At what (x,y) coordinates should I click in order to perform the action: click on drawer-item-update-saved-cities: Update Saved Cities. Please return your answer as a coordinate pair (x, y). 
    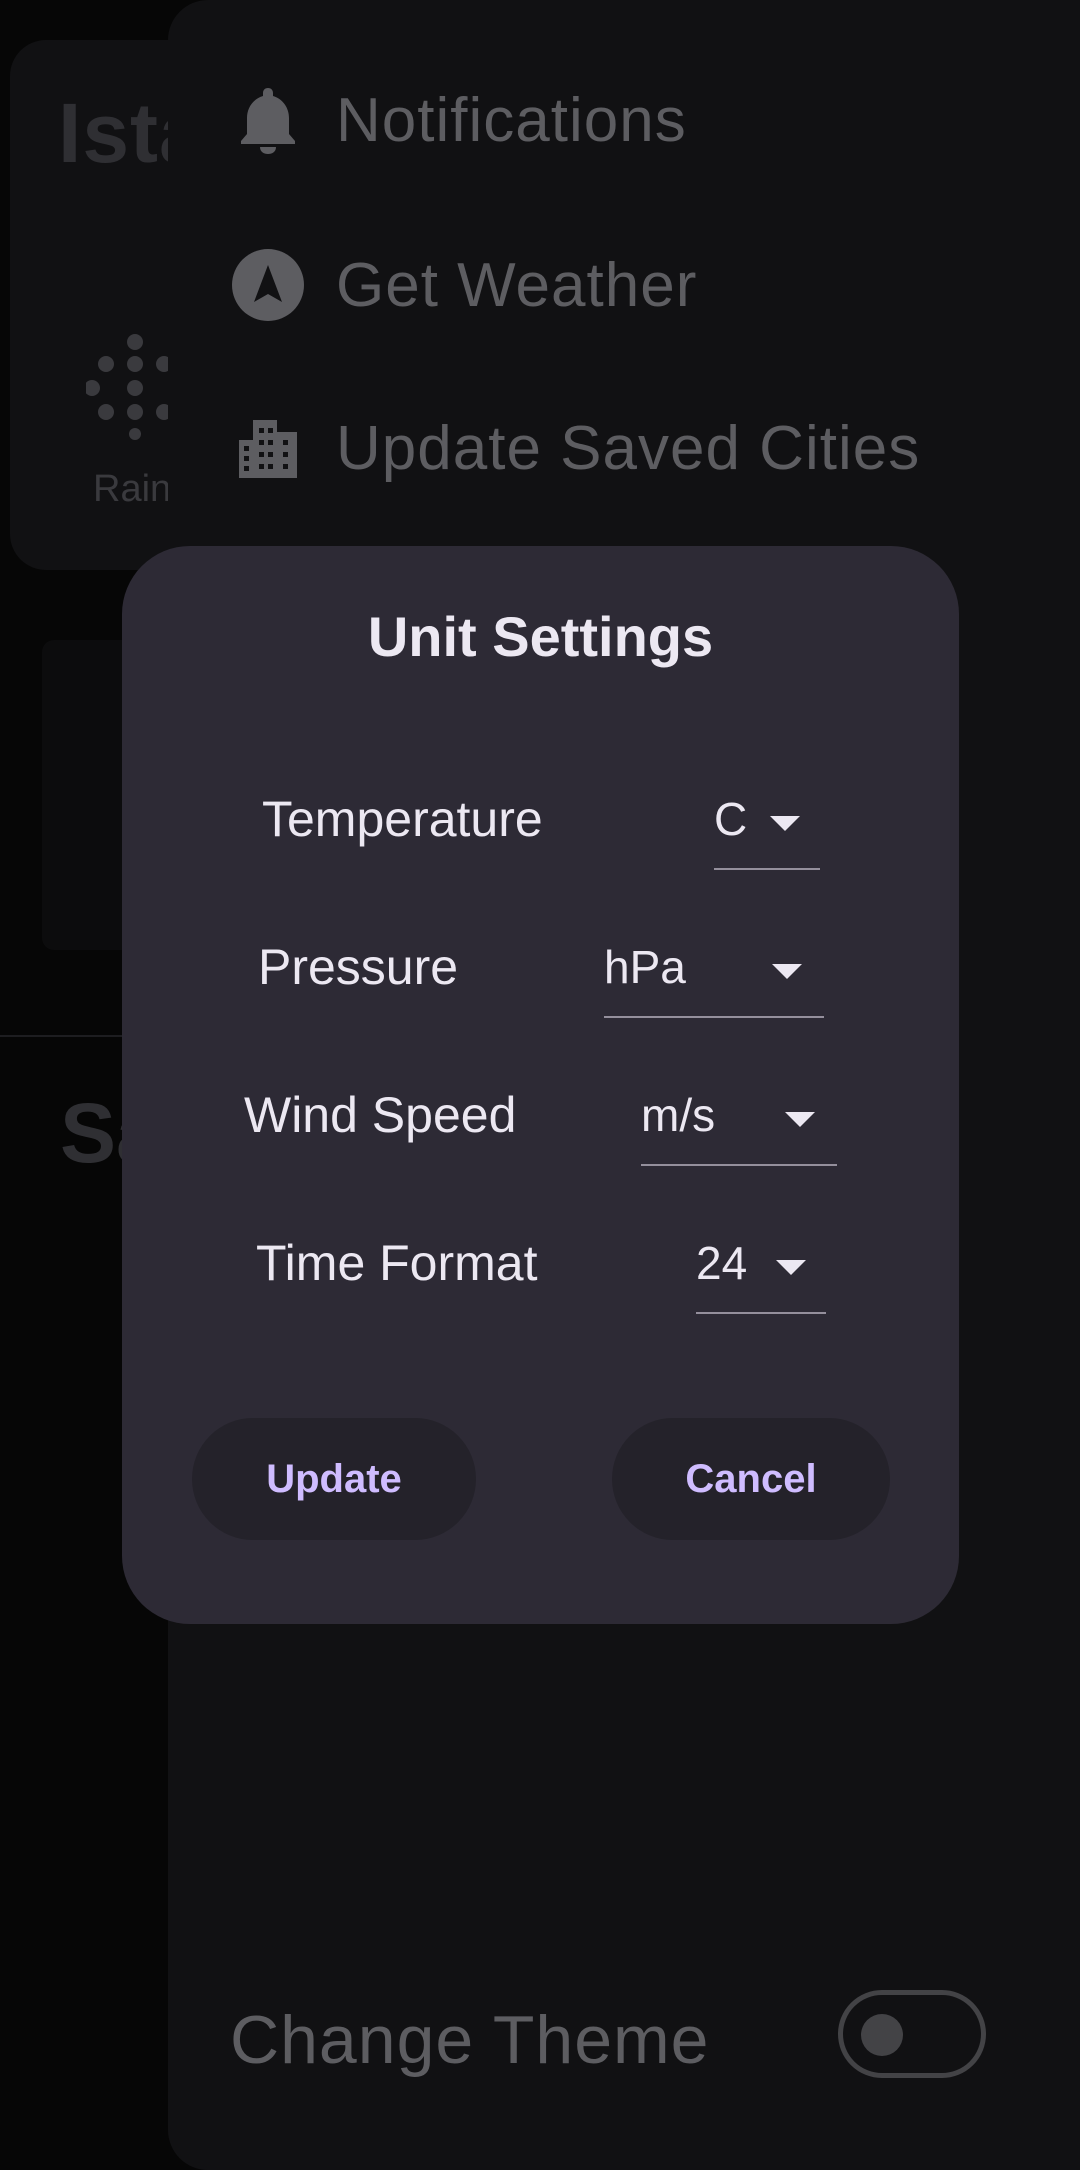
    Looking at the image, I should click on (575, 448).